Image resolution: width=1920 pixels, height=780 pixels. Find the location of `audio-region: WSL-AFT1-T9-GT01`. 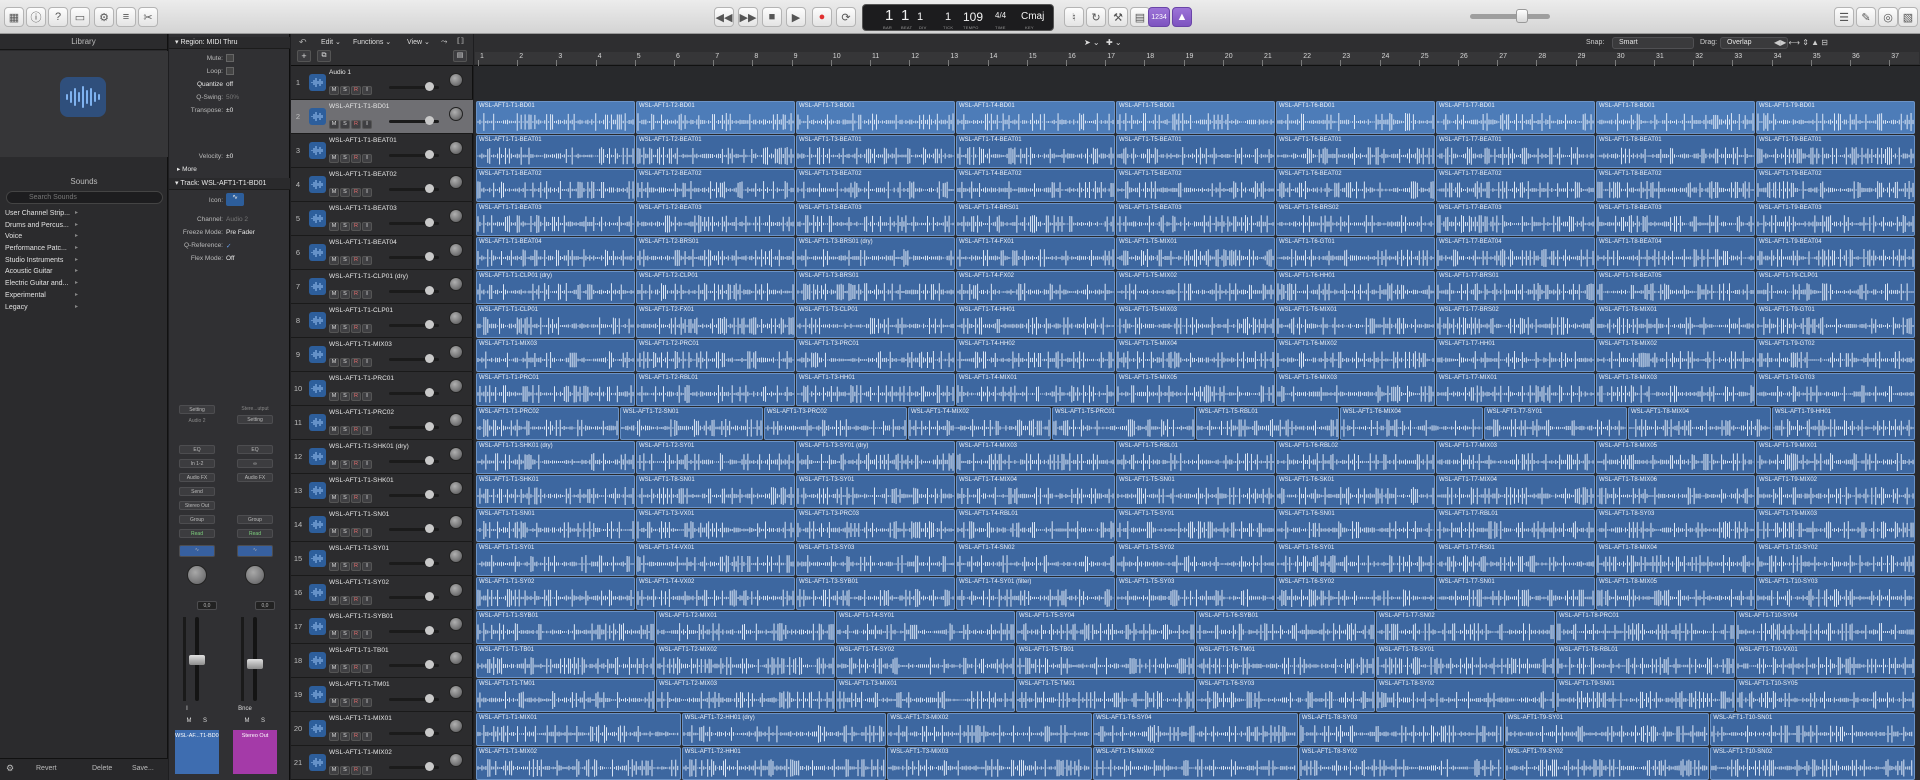

audio-region: WSL-AFT1-T9-GT01 is located at coordinates (1835, 321).